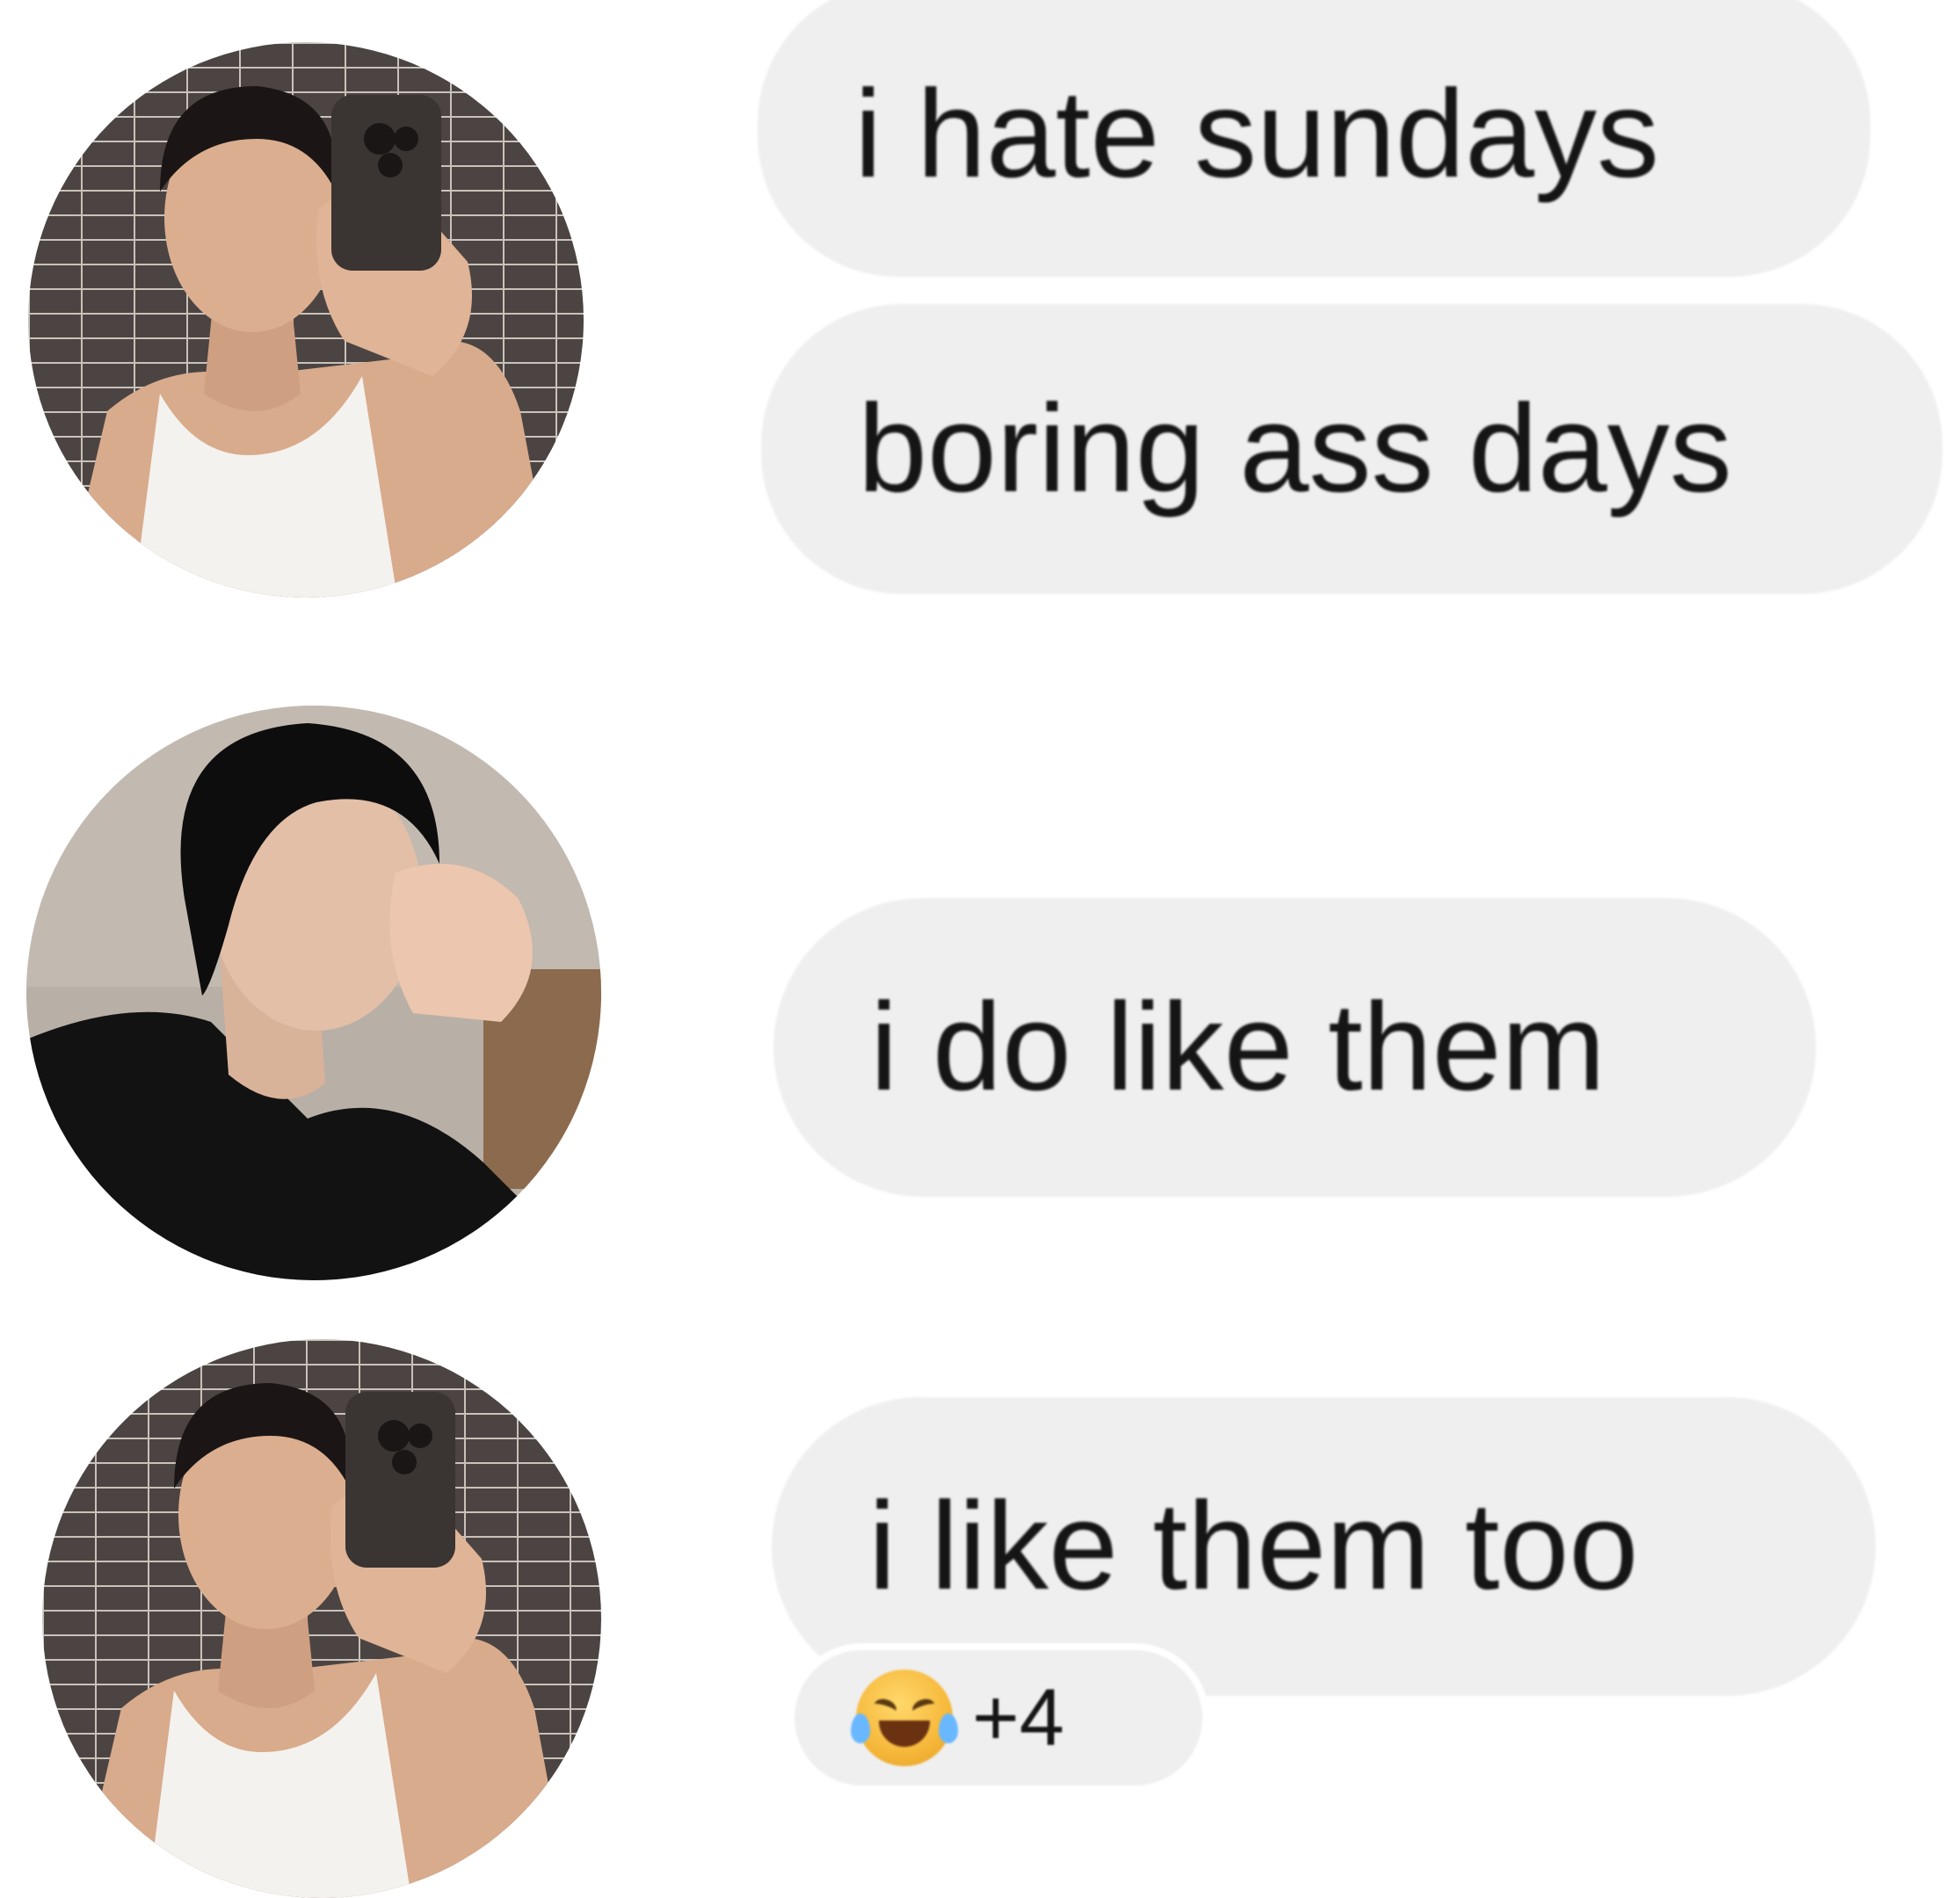  I want to click on message-bubble: i hate sundays, so click(1314, 138).